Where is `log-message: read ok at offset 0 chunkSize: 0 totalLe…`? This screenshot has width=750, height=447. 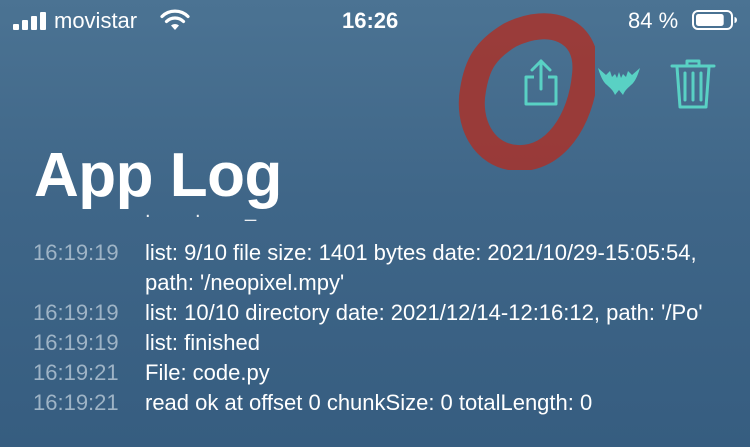
log-message: read ok at offset 0 chunkSize: 0 totalLe… is located at coordinates (369, 402).